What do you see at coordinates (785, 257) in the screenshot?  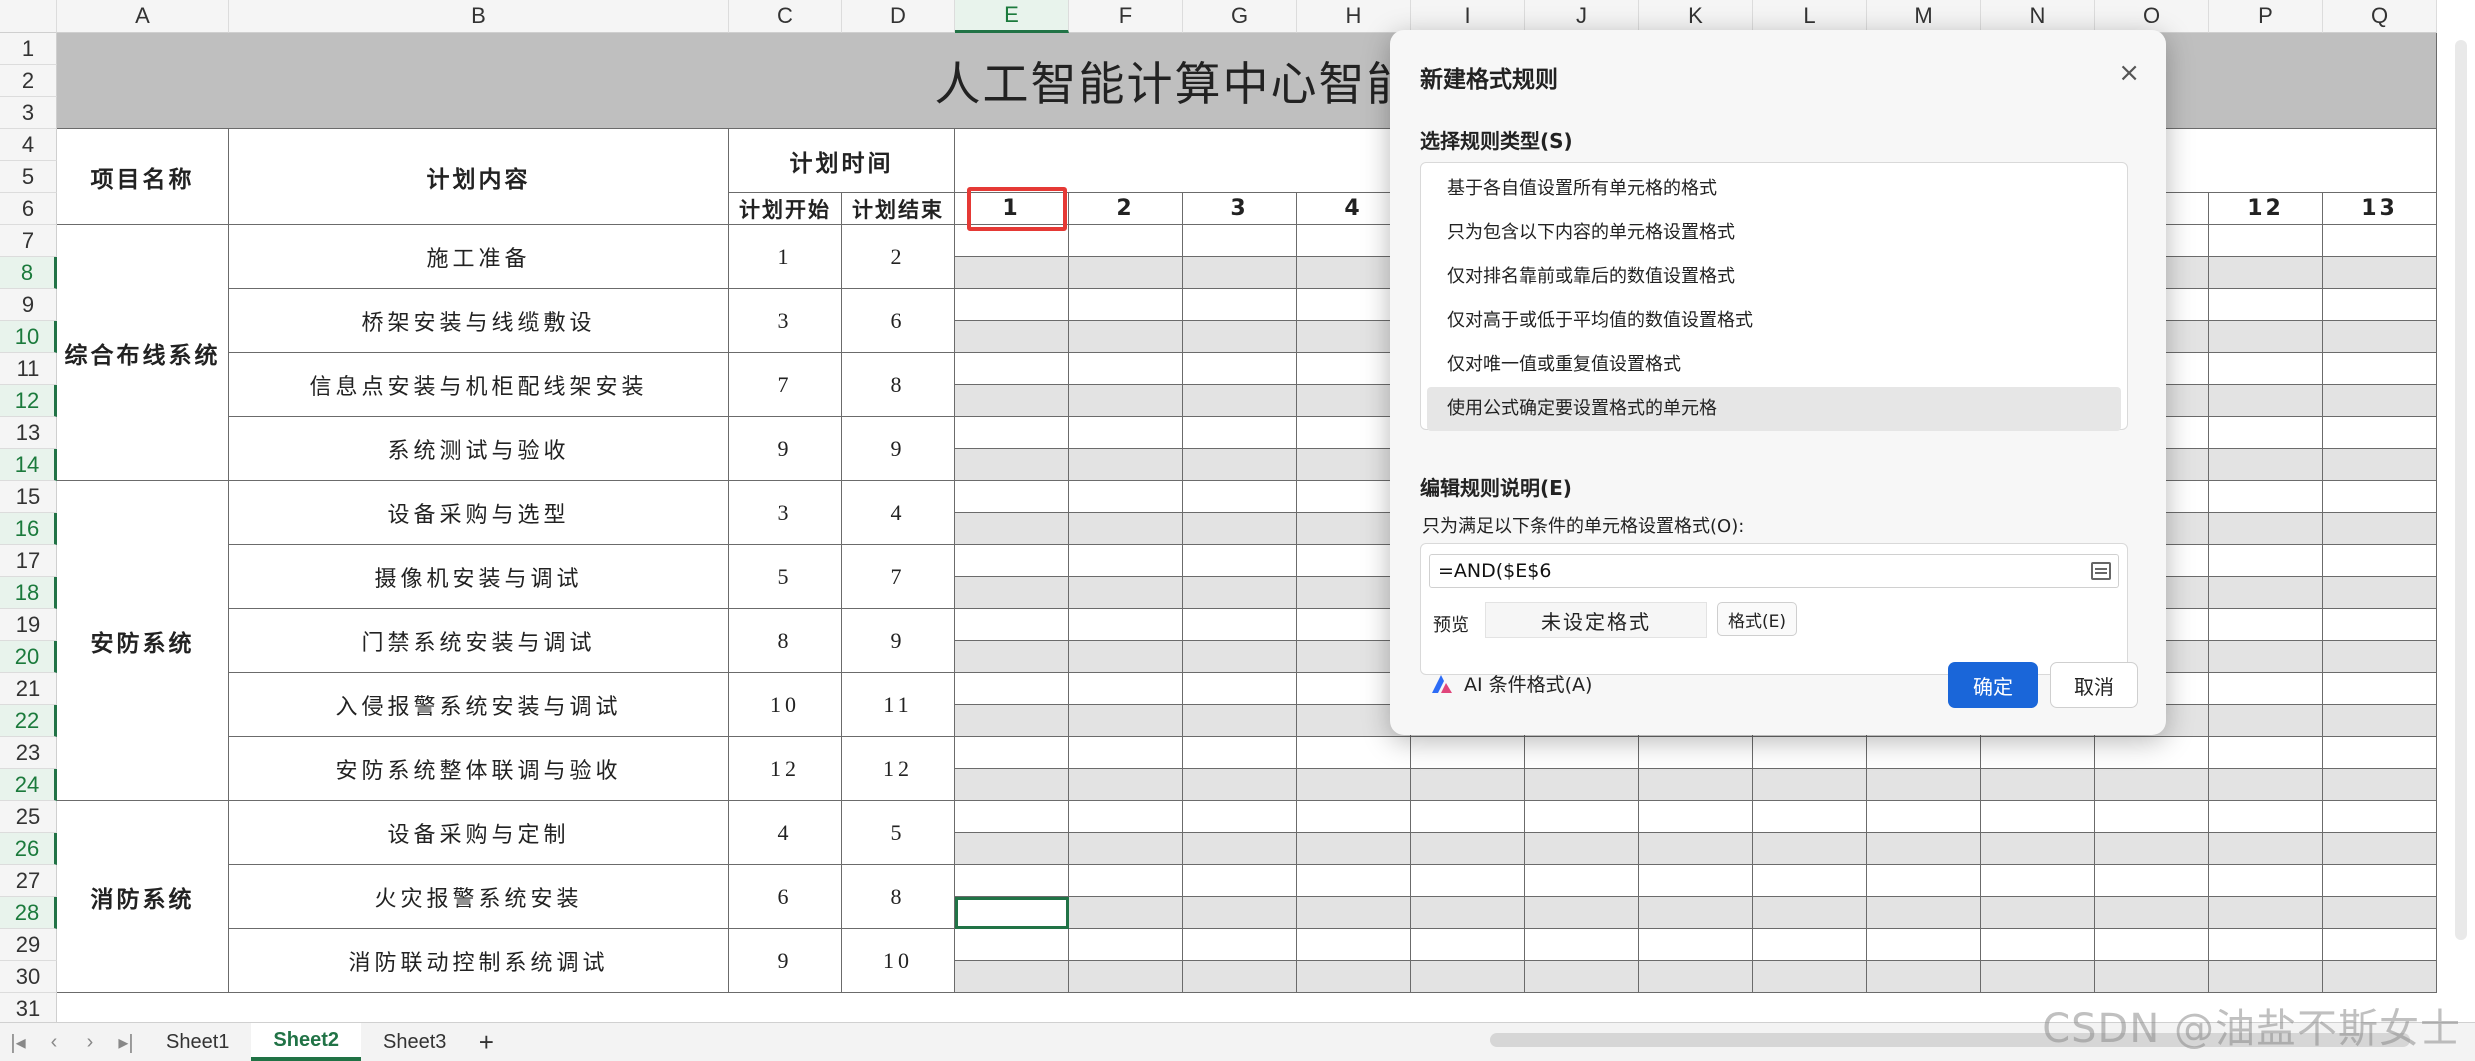 I see `task-start: 1` at bounding box center [785, 257].